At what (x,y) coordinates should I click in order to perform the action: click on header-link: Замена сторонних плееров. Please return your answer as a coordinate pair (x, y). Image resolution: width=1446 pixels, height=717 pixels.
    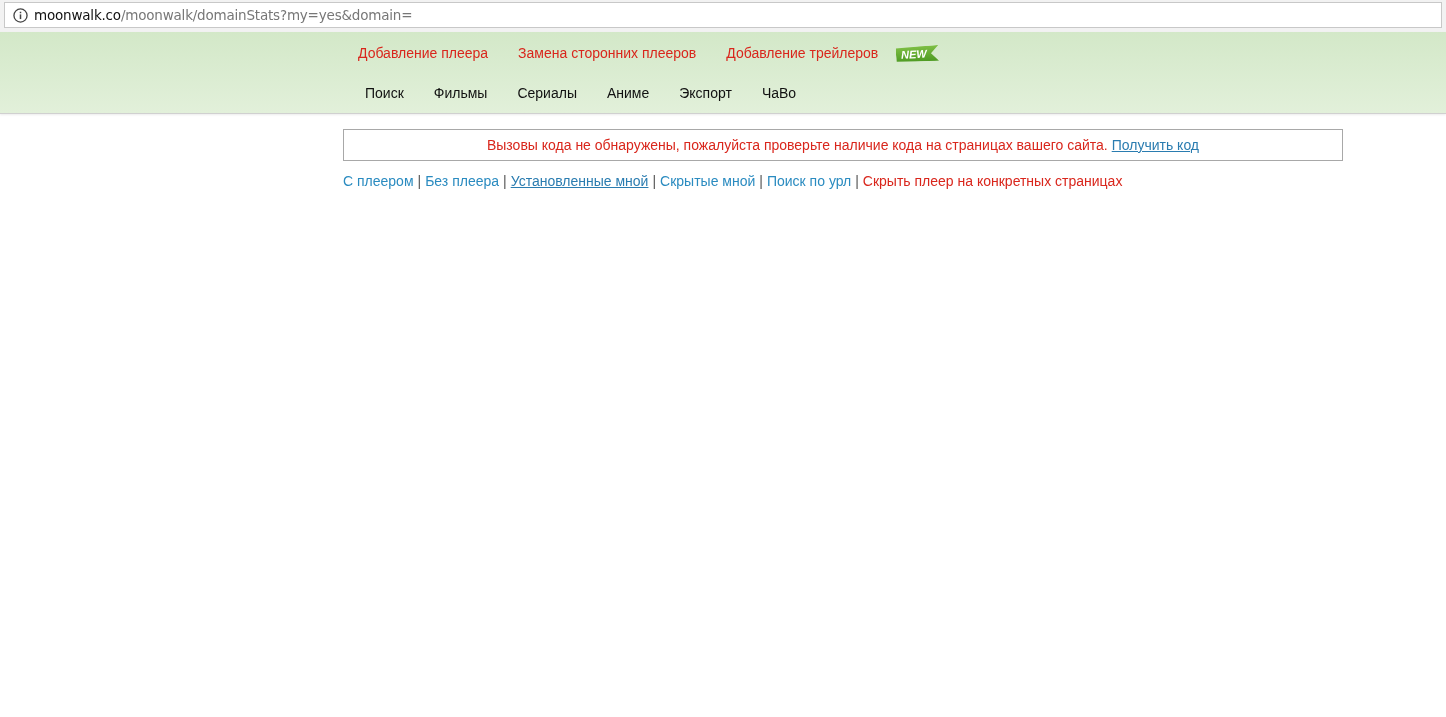
    Looking at the image, I should click on (607, 53).